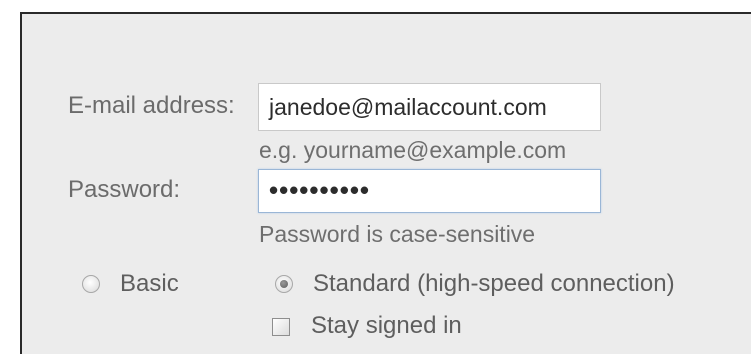  What do you see at coordinates (151, 105) in the screenshot?
I see `email-label: E-mail address:` at bounding box center [151, 105].